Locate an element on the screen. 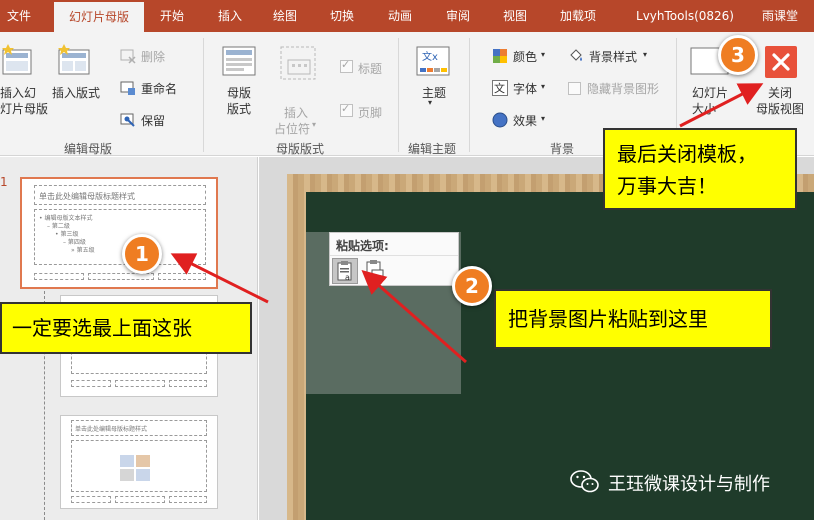 This screenshot has width=814, height=520. tab-home: 开始 is located at coordinates (172, 16).